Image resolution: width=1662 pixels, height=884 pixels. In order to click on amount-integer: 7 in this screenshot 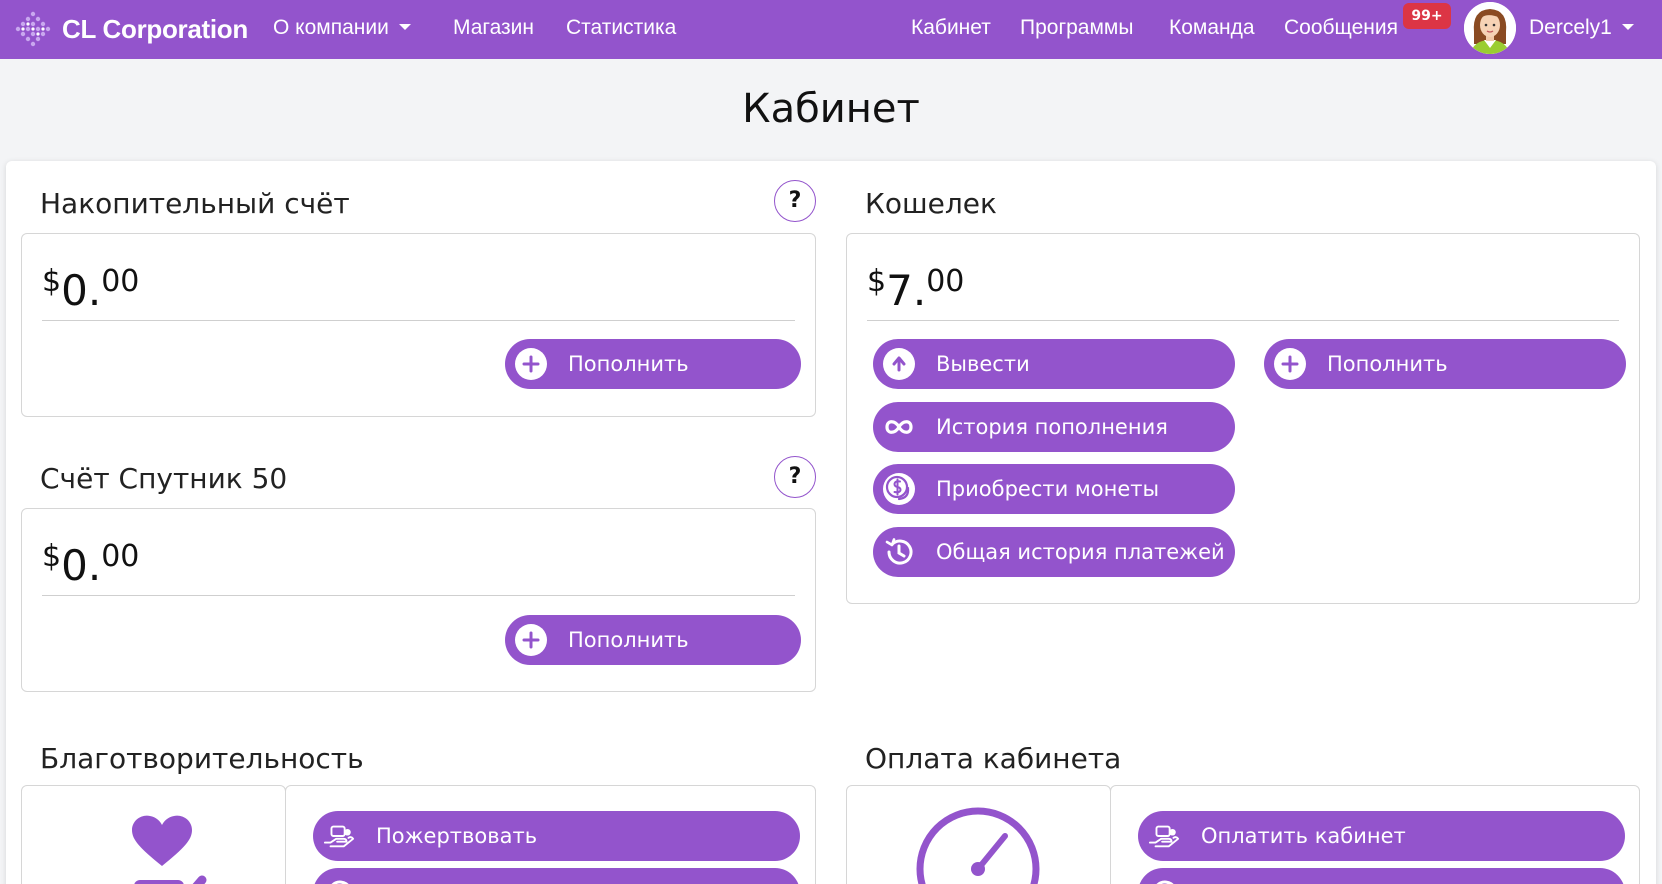, I will do `click(899, 290)`.